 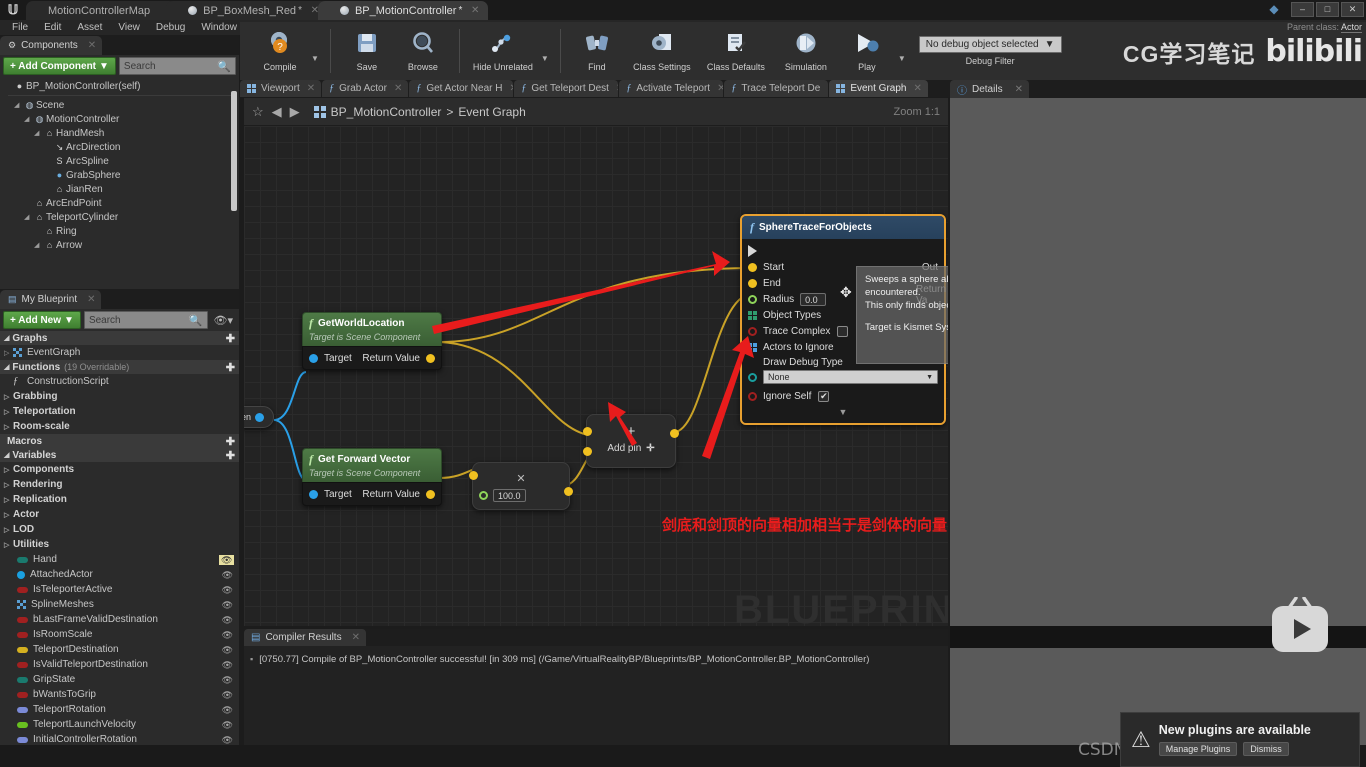 What do you see at coordinates (568, 491) in the screenshot?
I see `multiply-output-pin` at bounding box center [568, 491].